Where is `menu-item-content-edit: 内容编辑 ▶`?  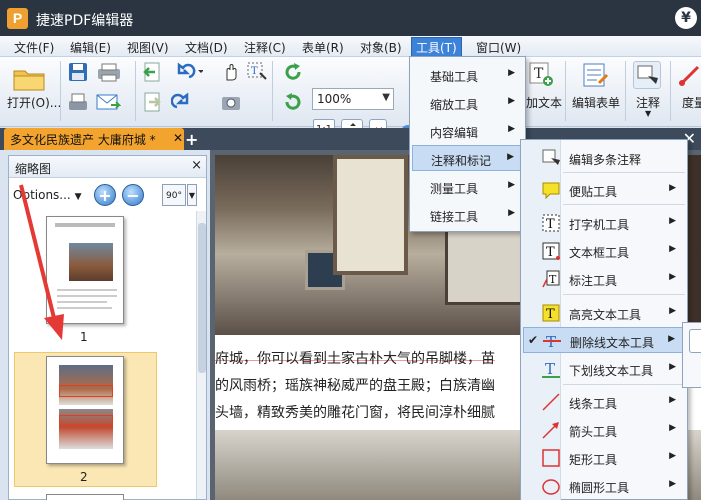
menu-item-content-edit: 内容编辑 ▶ is located at coordinates (467, 131).